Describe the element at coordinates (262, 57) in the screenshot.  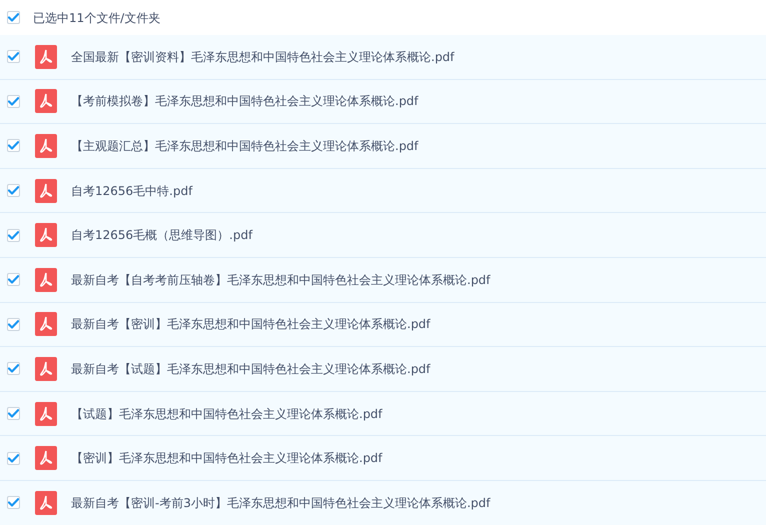
I see `file-name: 全国最新【密训资料】毛泽东思想和中国特色社会主义理论体系概论.pdf` at that location.